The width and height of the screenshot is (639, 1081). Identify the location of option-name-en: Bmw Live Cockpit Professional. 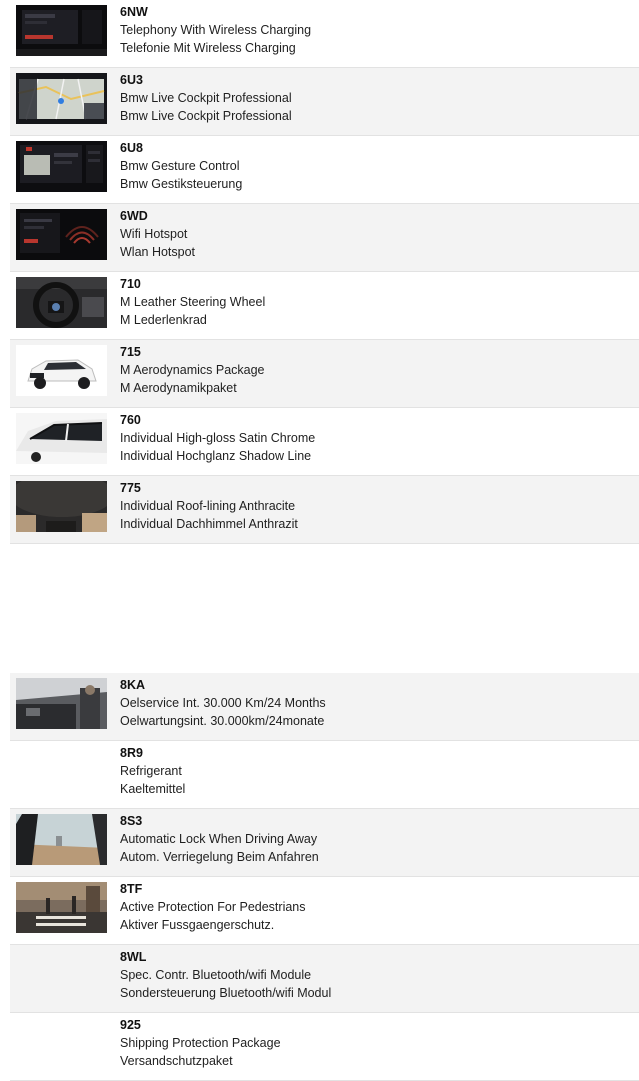
(206, 98).